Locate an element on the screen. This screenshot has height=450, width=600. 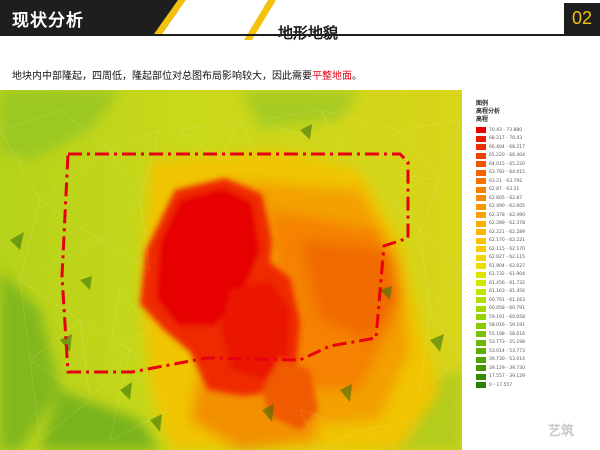
legend-item: 62.289 - 62.378 is located at coordinates (521, 224).